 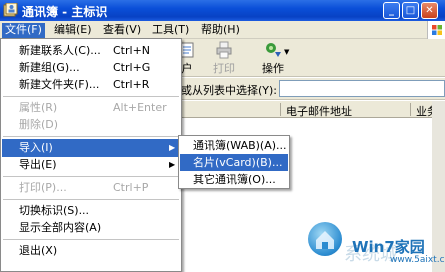 What do you see at coordinates (362, 88) in the screenshot?
I see `search-input` at bounding box center [362, 88].